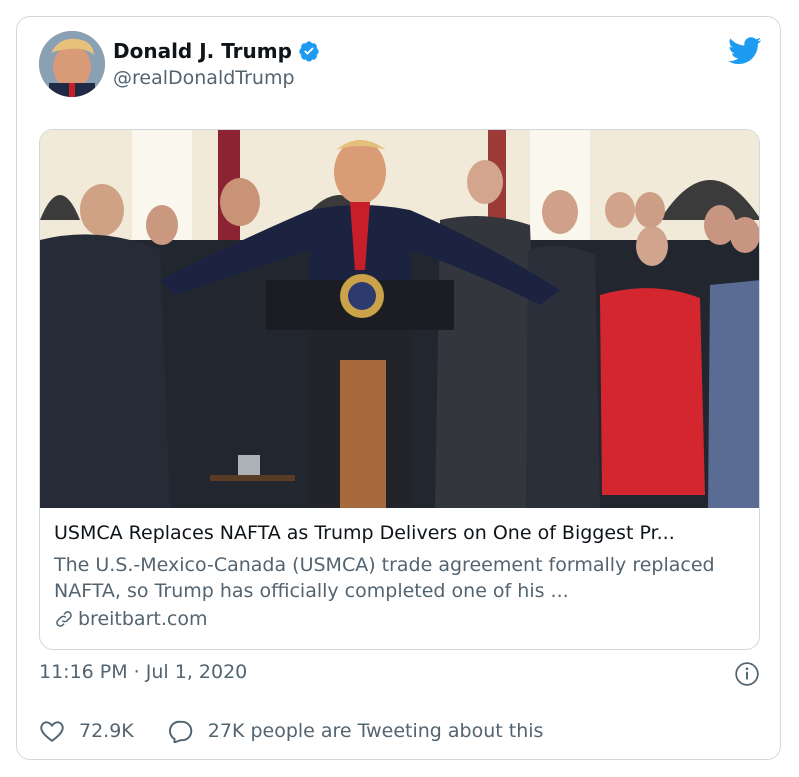 This screenshot has width=799, height=777. I want to click on avatar, so click(72, 64).